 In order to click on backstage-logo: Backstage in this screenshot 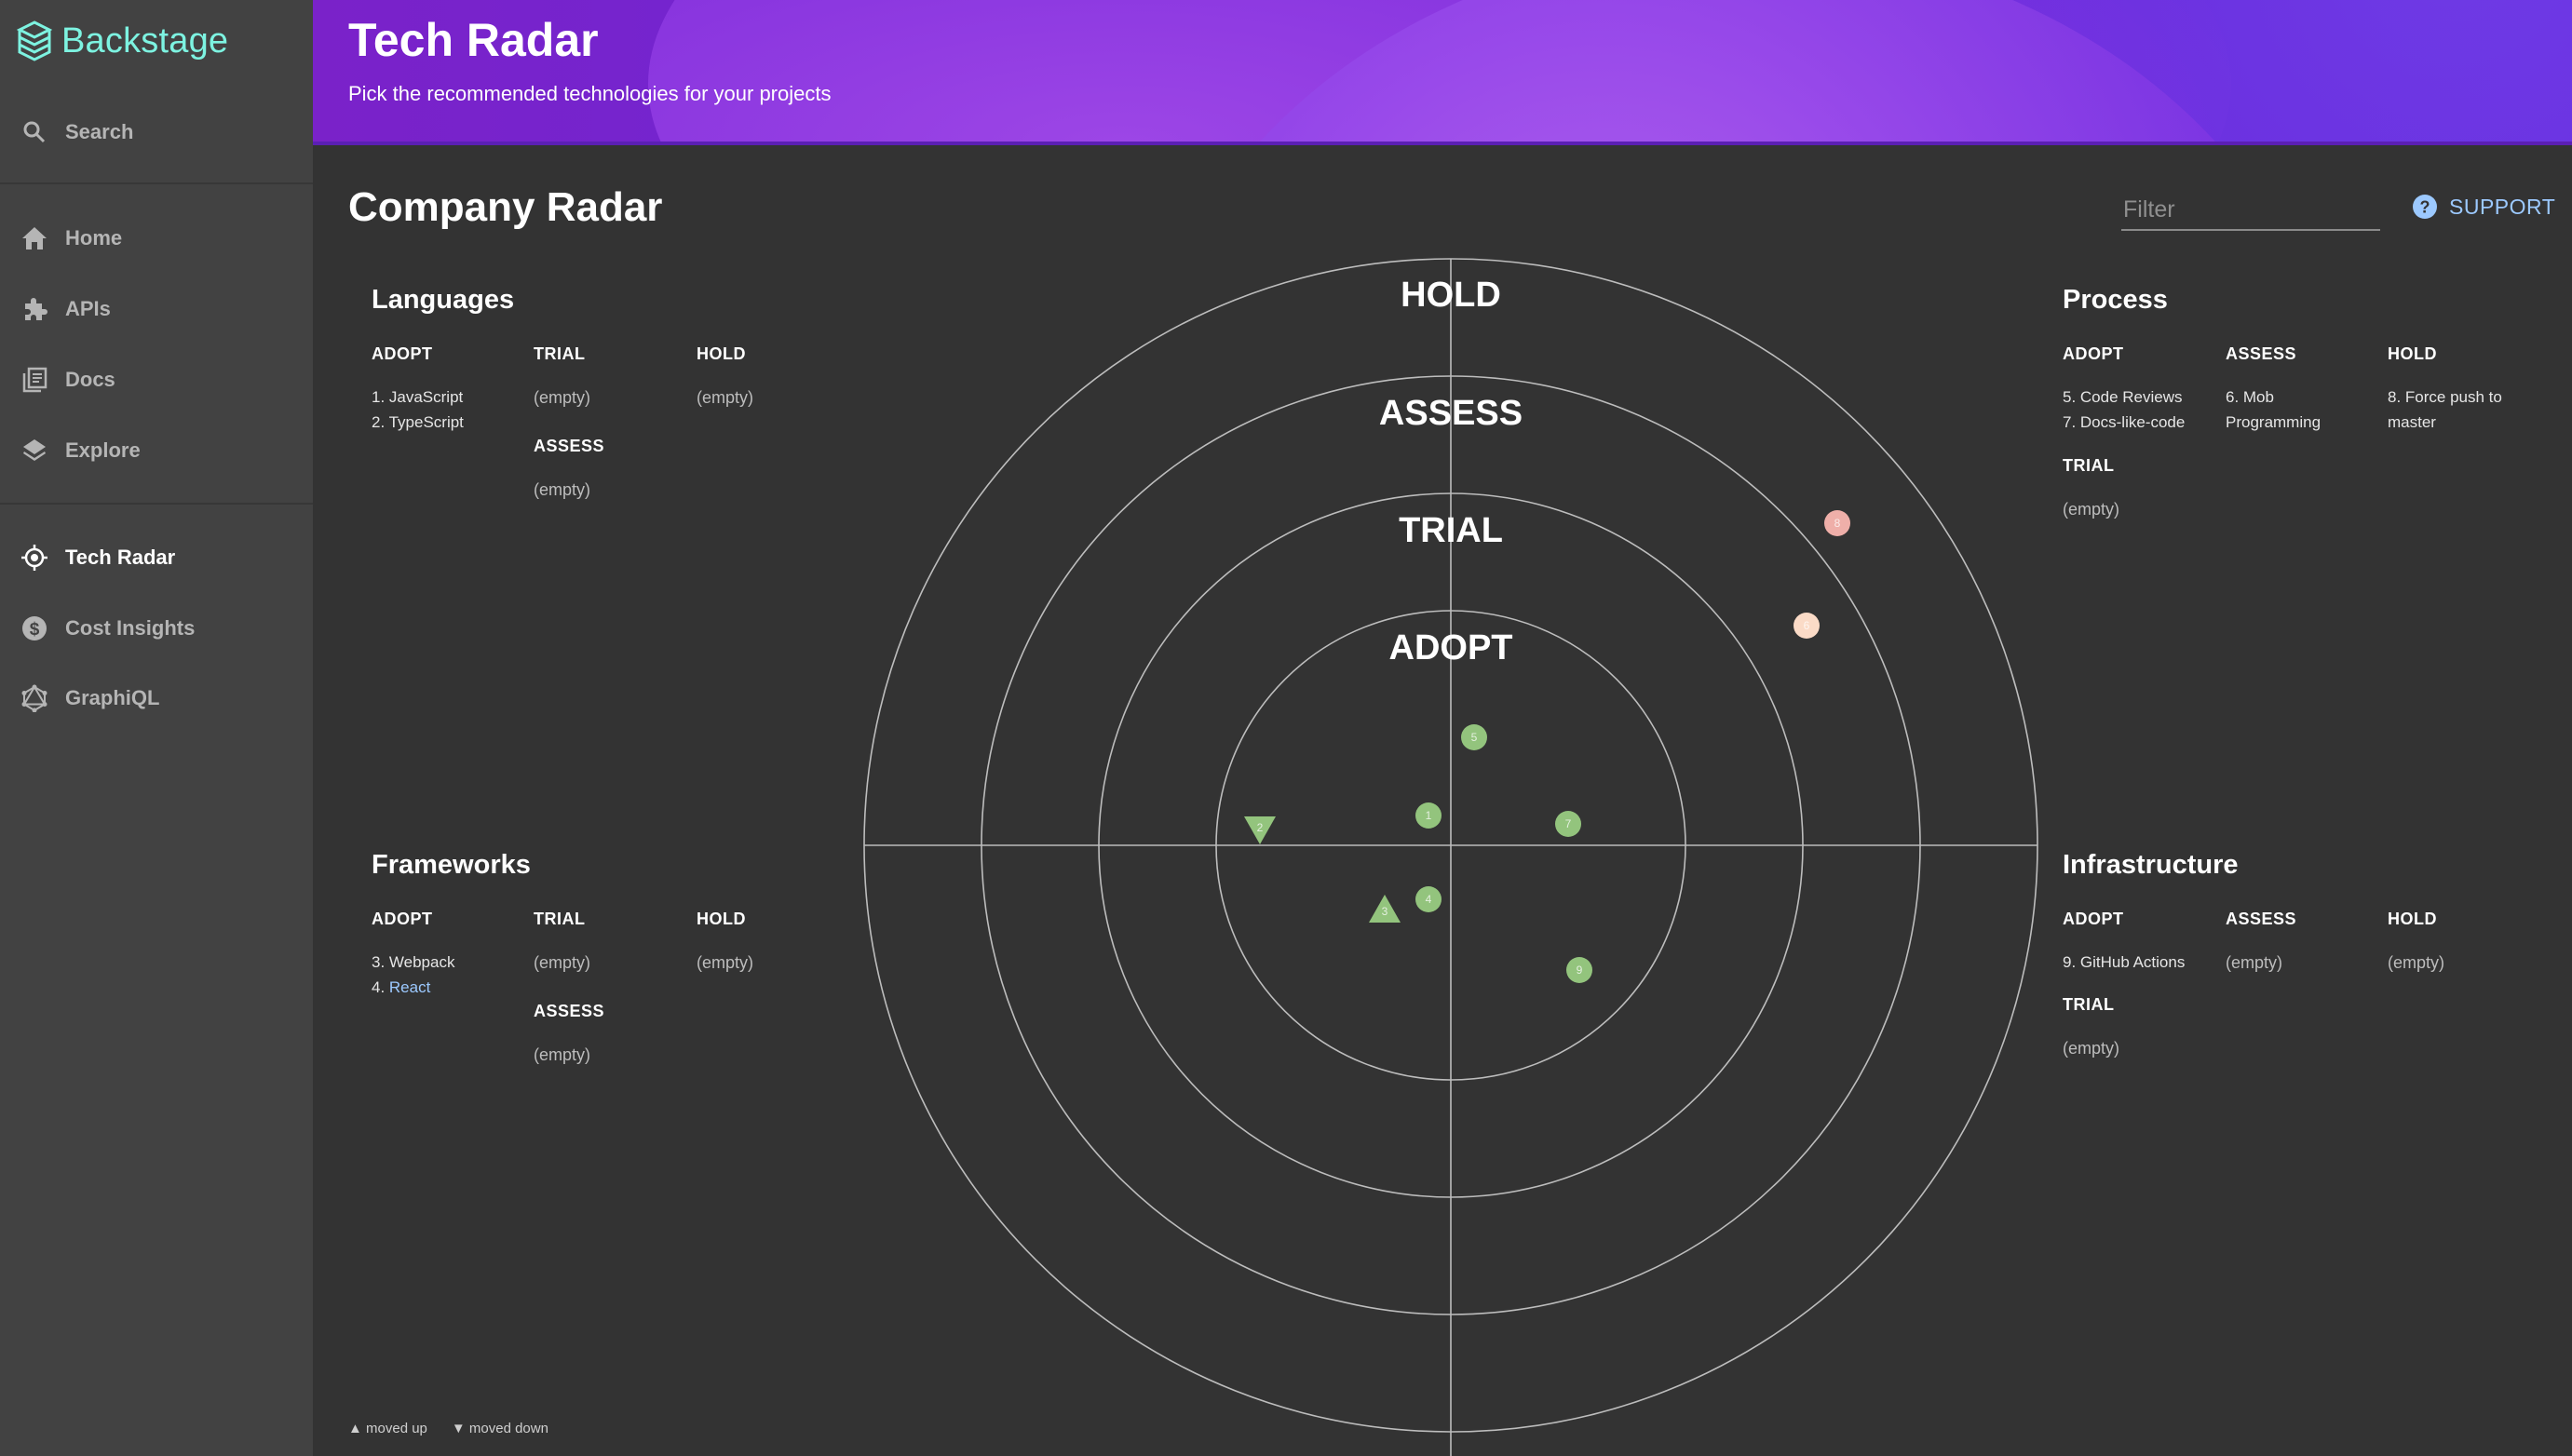, I will do `click(123, 40)`.